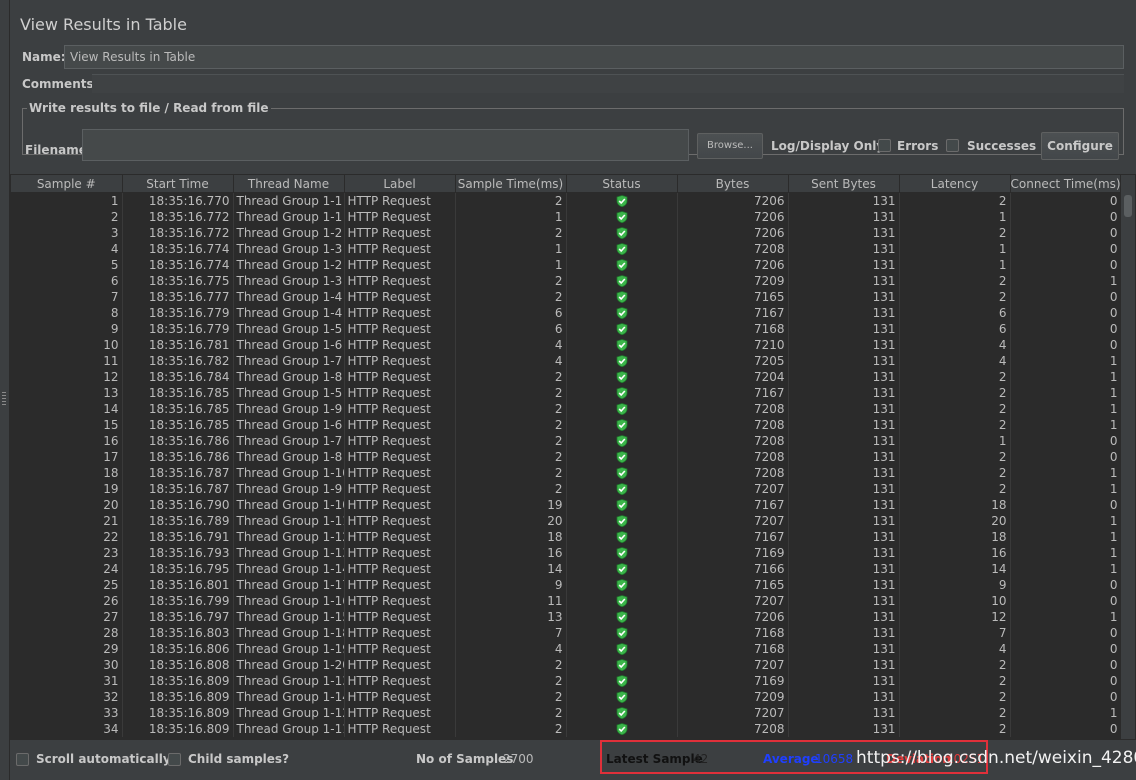  What do you see at coordinates (594, 57) in the screenshot?
I see `name-input: View Results in Table` at bounding box center [594, 57].